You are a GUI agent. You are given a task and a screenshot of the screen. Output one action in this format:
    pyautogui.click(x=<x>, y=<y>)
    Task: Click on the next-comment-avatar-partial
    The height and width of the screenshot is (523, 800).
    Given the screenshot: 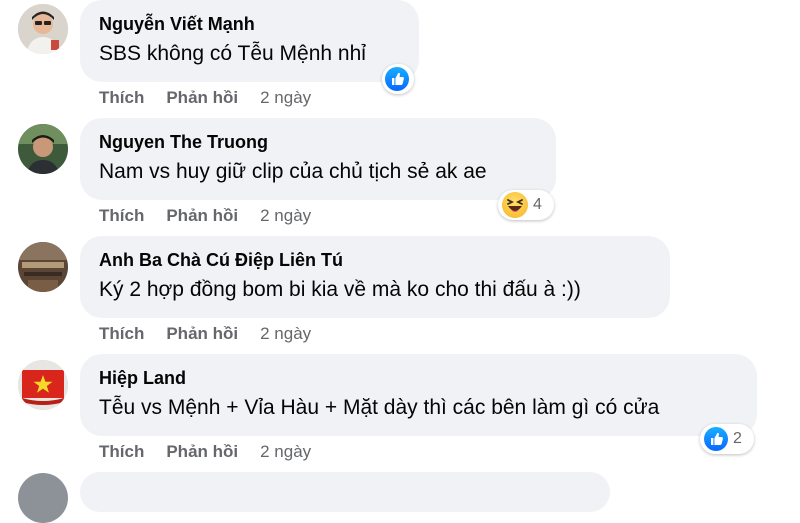 What is the action you would take?
    pyautogui.click(x=43, y=498)
    